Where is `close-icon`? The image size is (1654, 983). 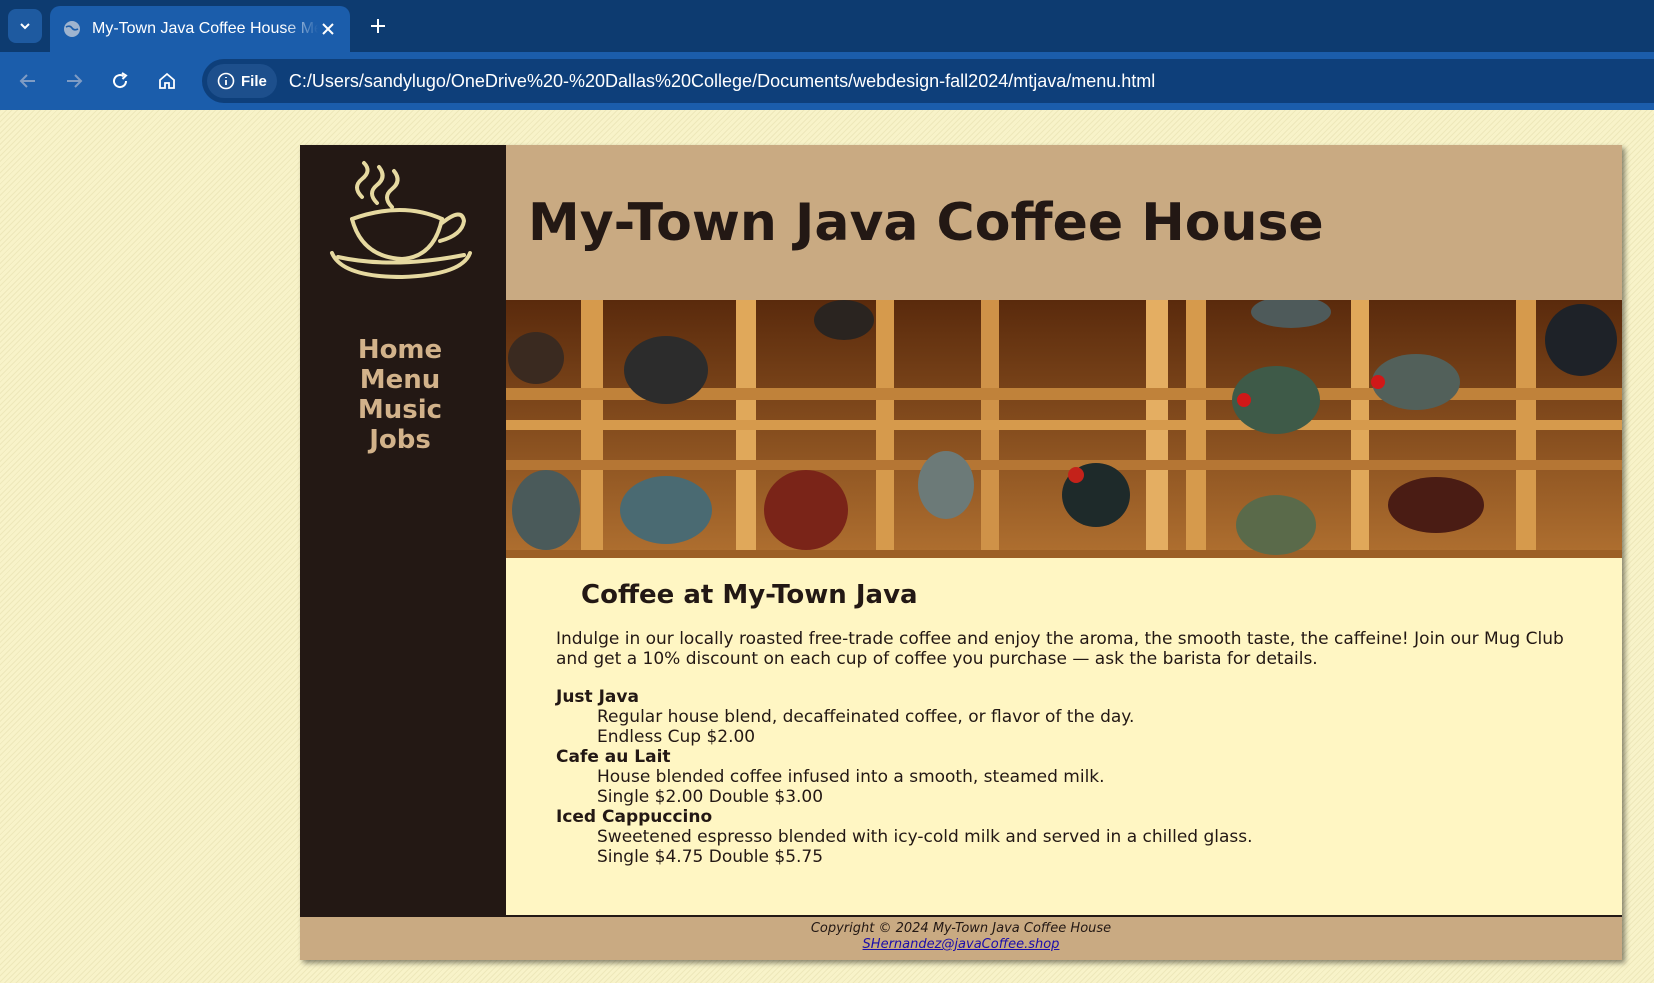 close-icon is located at coordinates (328, 29).